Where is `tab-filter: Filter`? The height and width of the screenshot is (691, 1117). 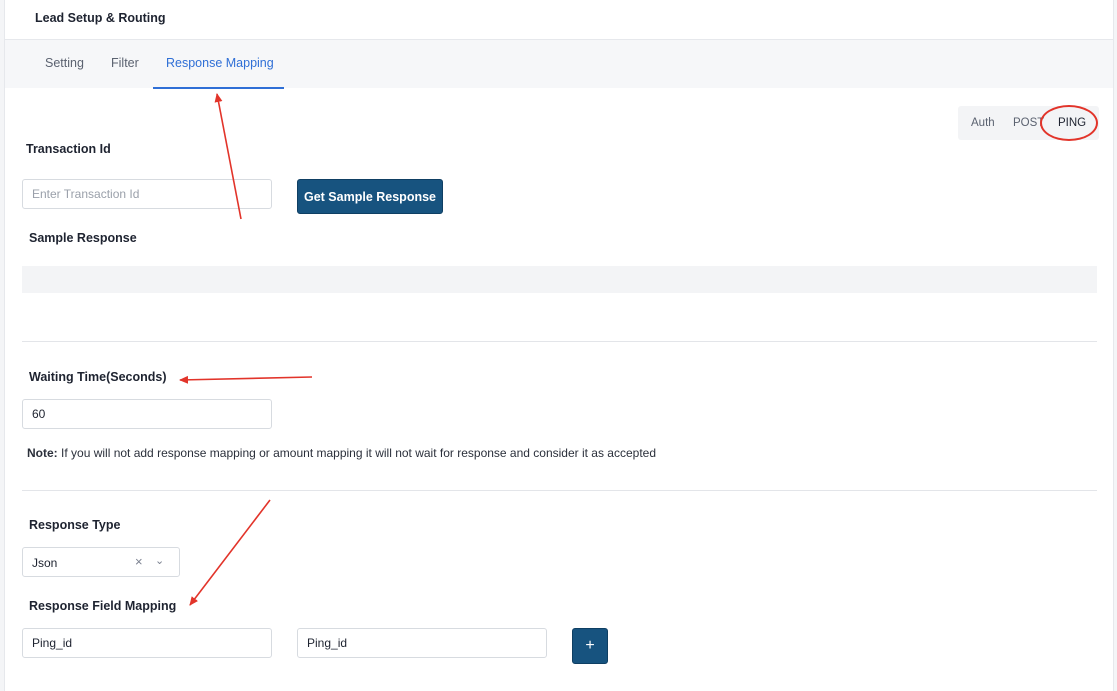 tab-filter: Filter is located at coordinates (125, 63).